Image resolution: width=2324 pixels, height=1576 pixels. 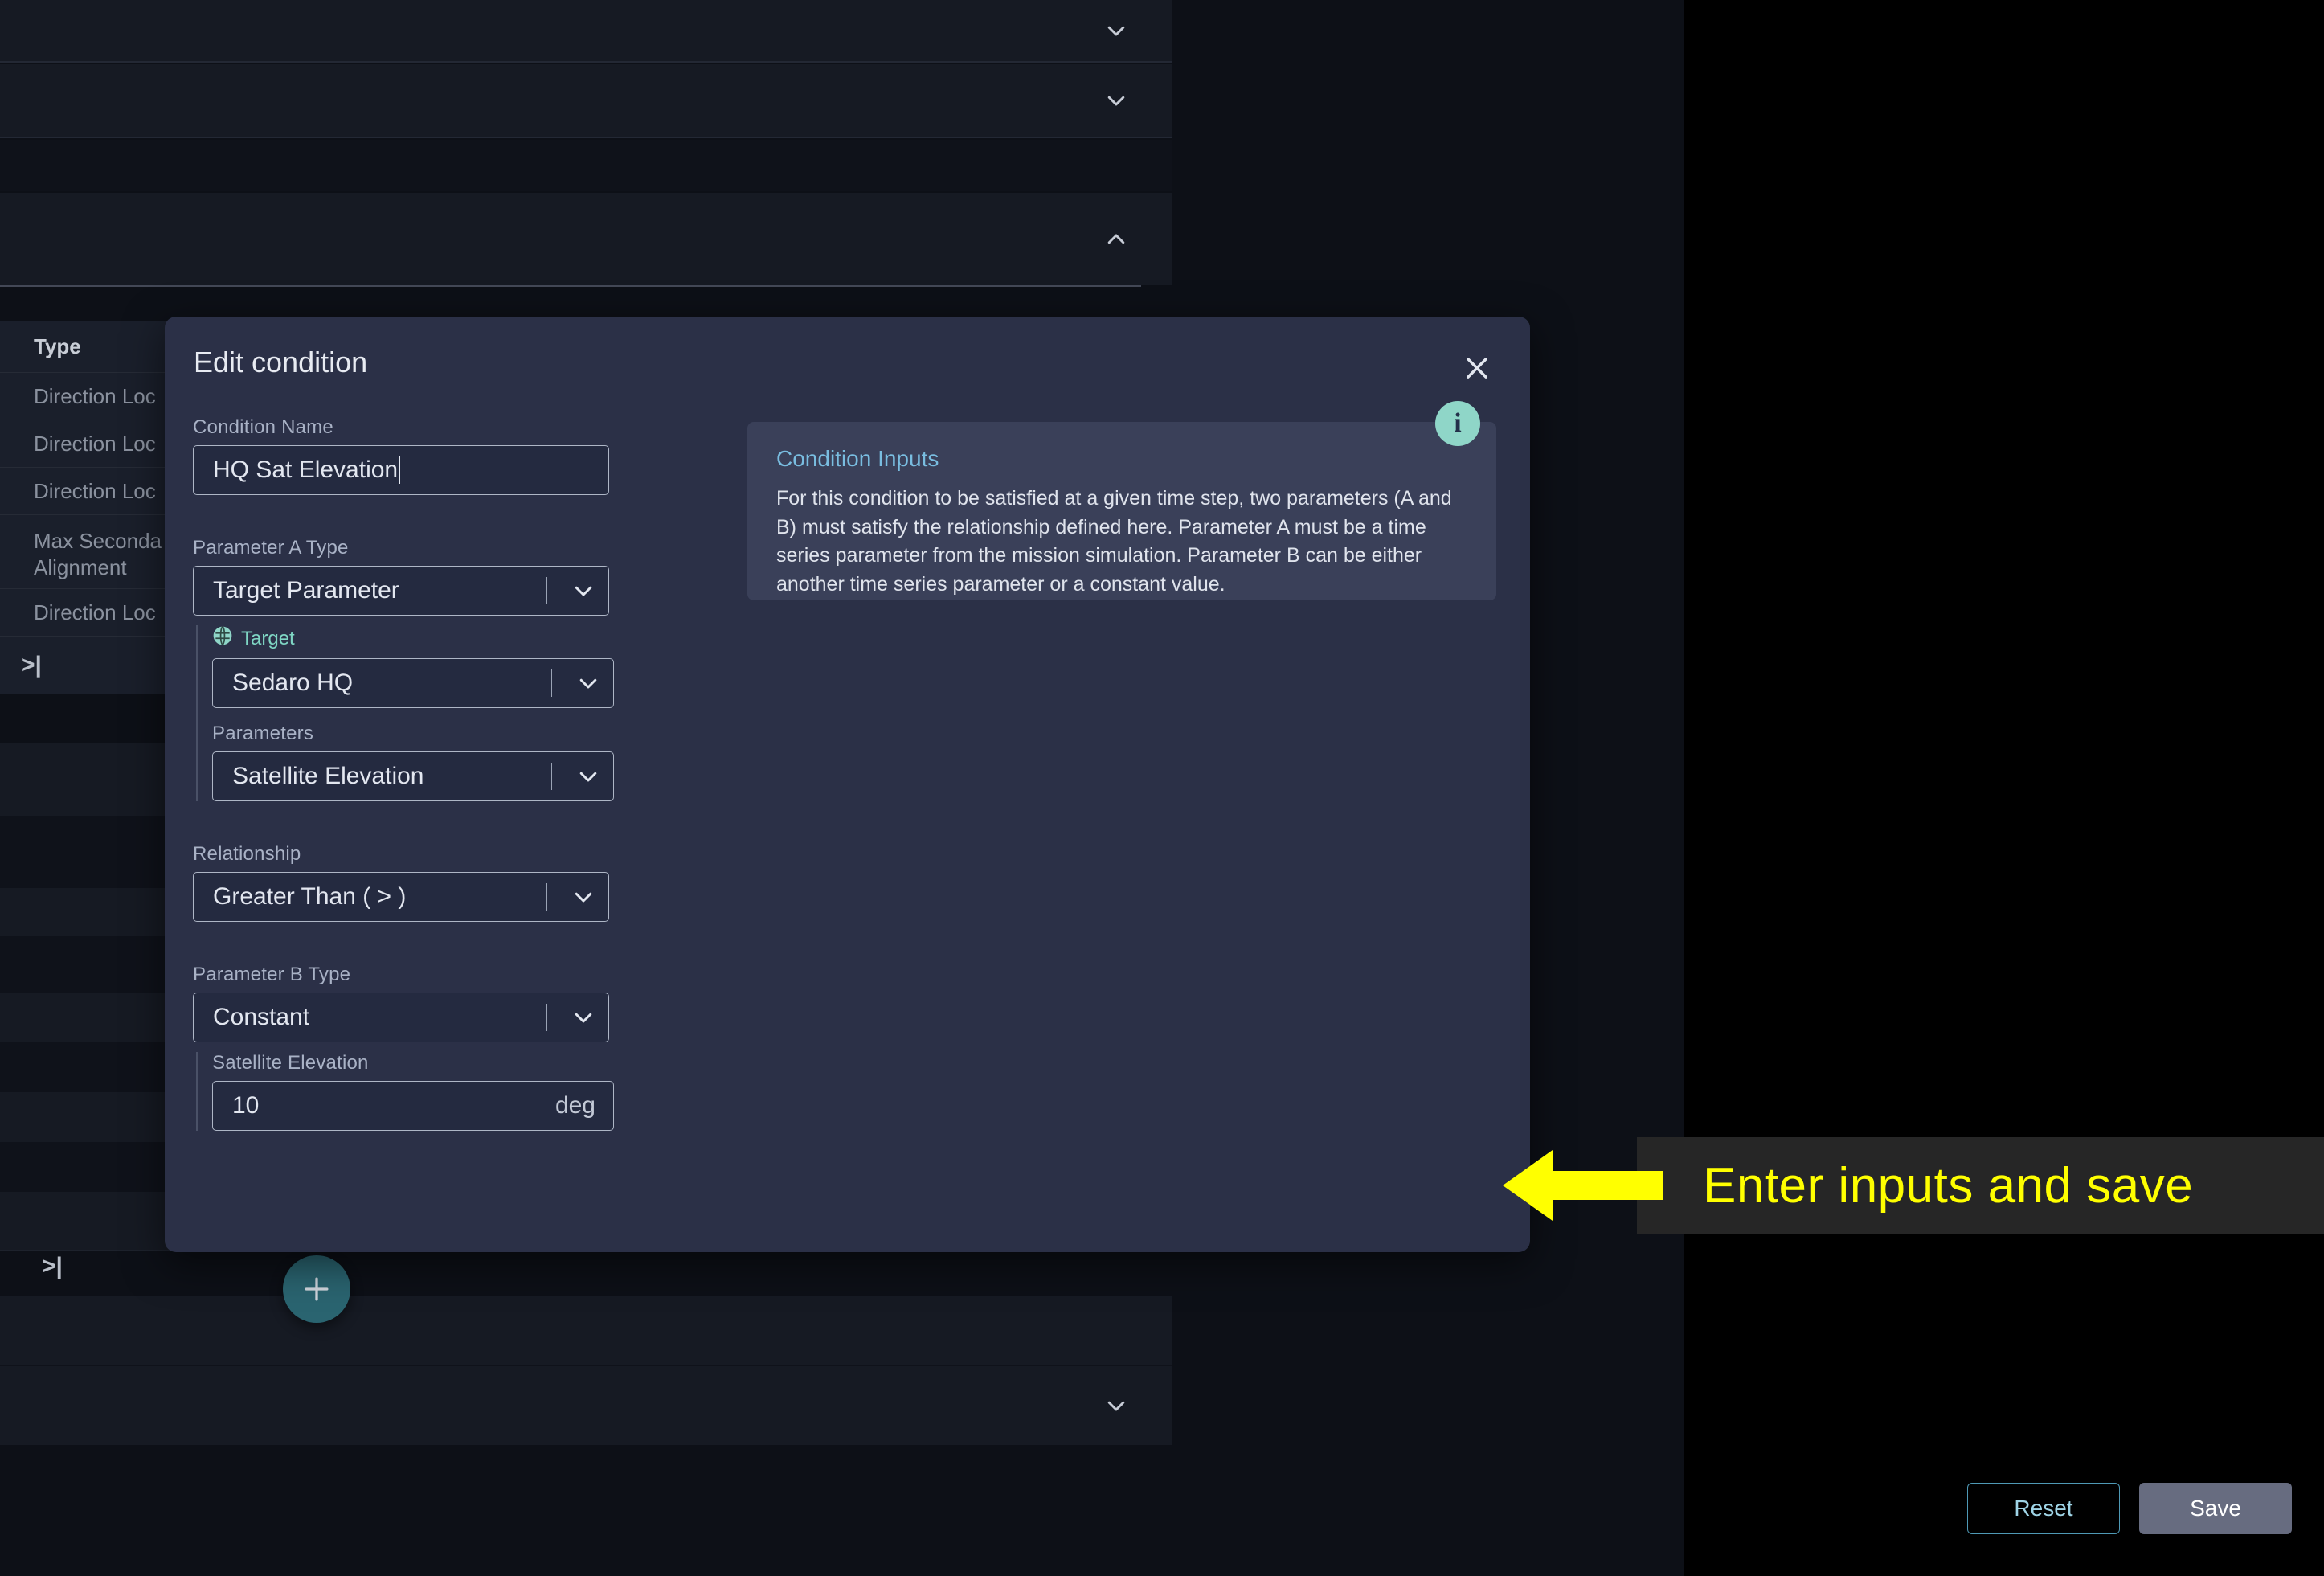 I want to click on condition-name-field: Condition Name HQ Sat Elevation, so click(x=418, y=456).